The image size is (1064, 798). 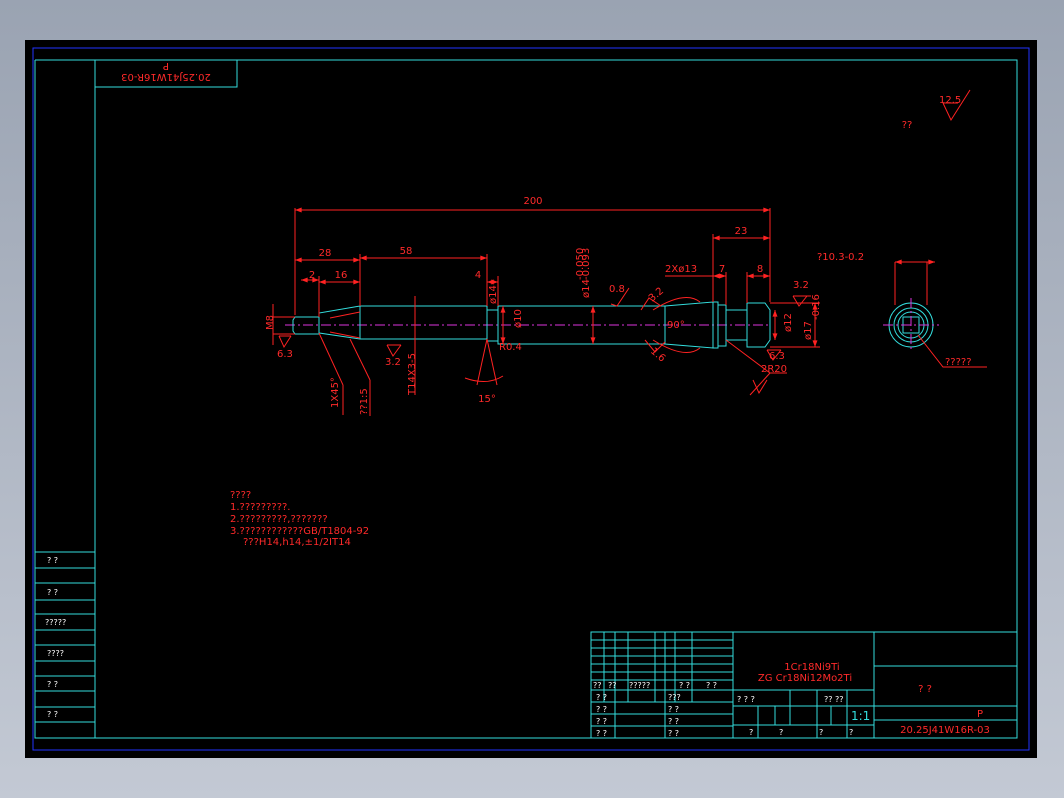 I want to click on svg-text: -0.16, so click(x=816, y=307).